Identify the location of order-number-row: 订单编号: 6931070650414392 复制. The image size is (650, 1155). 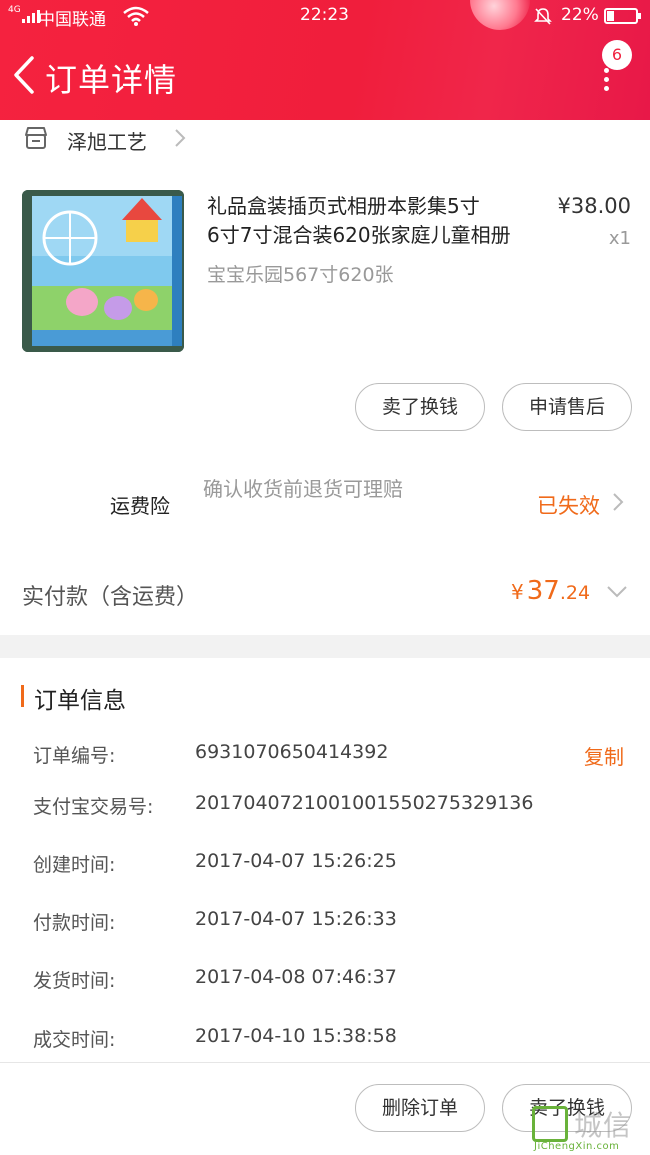
(325, 756).